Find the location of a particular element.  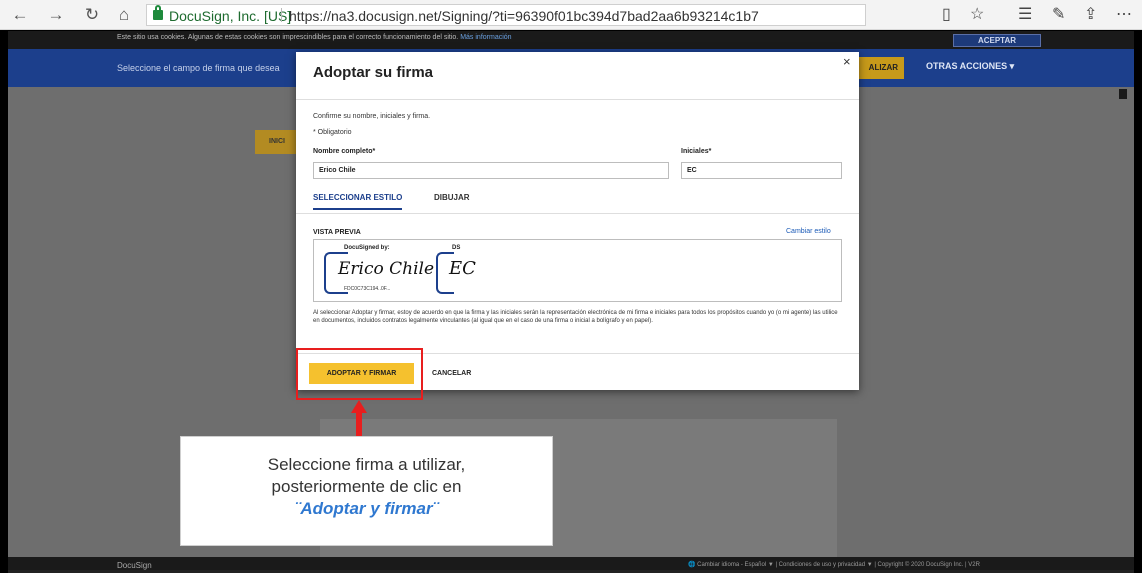

arrow-shaft is located at coordinates (359, 424).